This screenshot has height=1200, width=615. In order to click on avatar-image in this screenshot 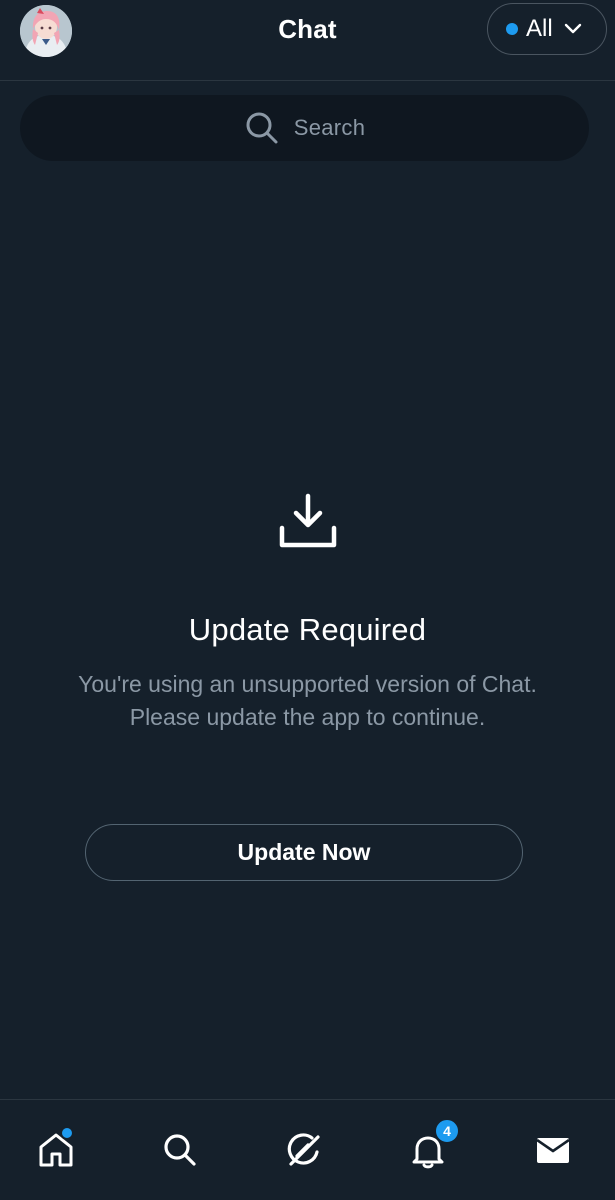, I will do `click(46, 31)`.